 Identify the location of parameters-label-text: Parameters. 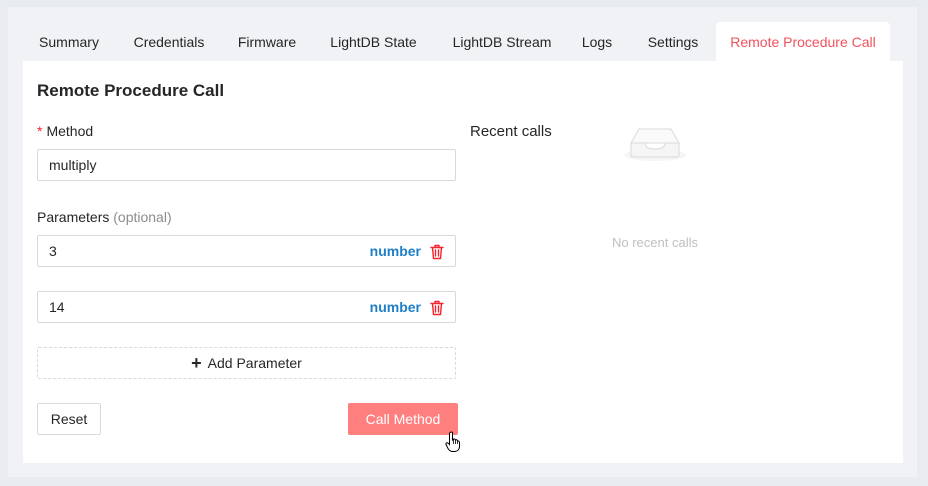
(73, 217).